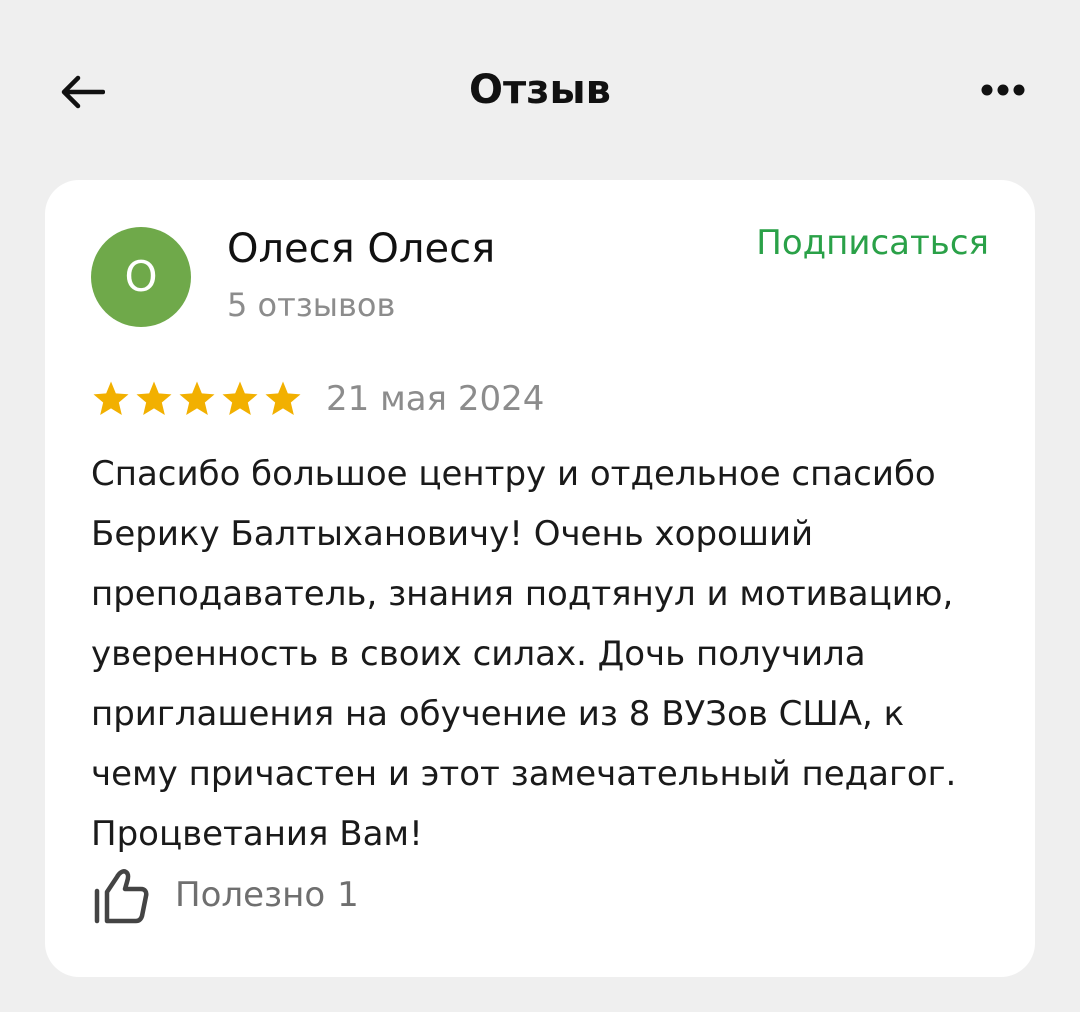  Describe the element at coordinates (872, 243) in the screenshot. I see `subscribe-button: Подписаться` at that location.